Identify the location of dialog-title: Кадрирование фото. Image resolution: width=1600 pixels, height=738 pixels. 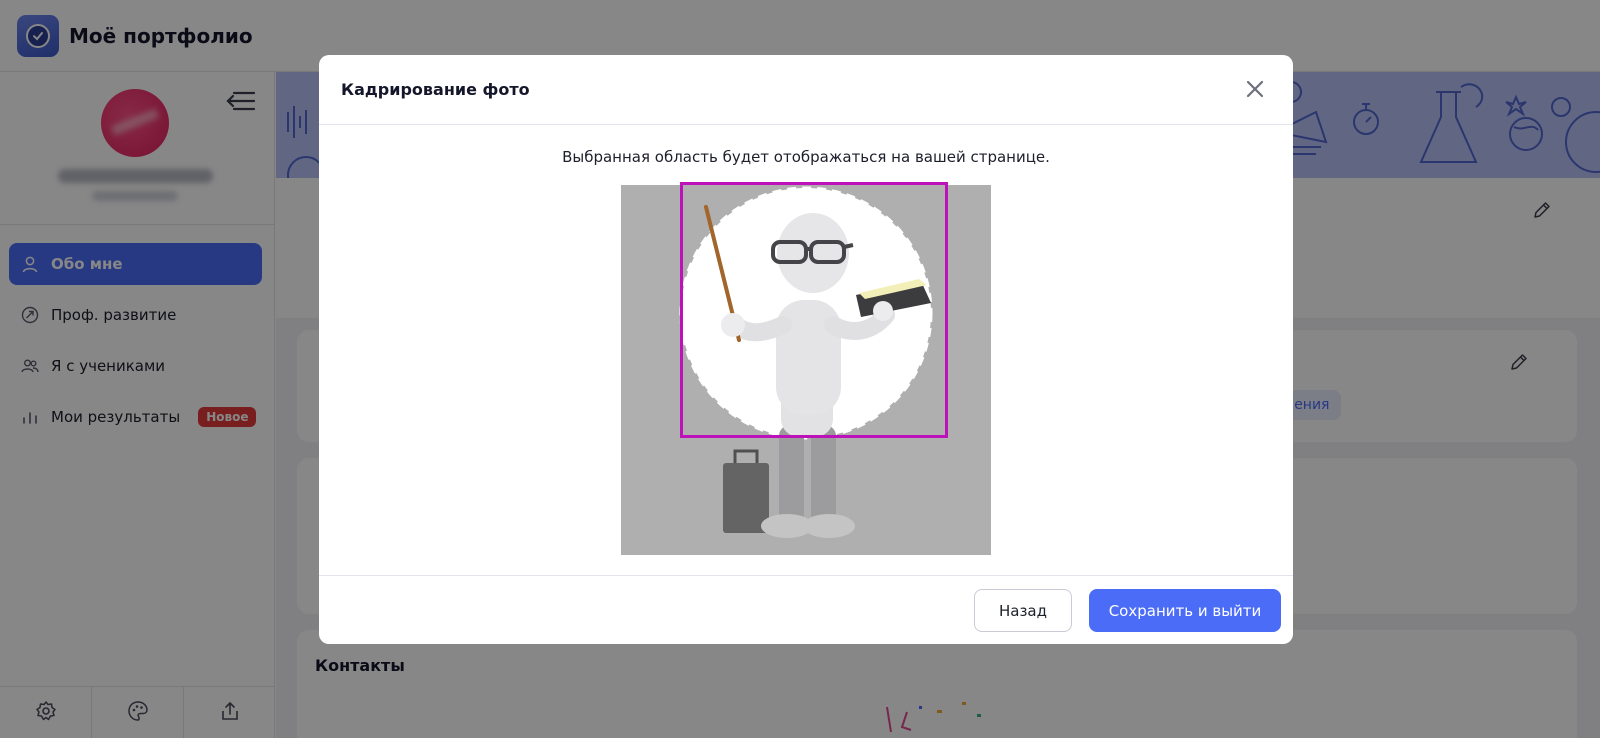
(435, 89).